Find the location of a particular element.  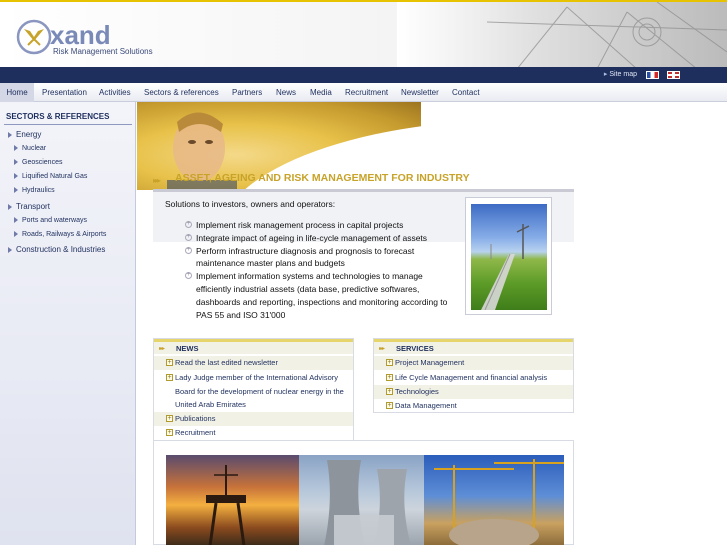

sidebar-item-lng: Liquified Natural Gas is located at coordinates (50, 176).